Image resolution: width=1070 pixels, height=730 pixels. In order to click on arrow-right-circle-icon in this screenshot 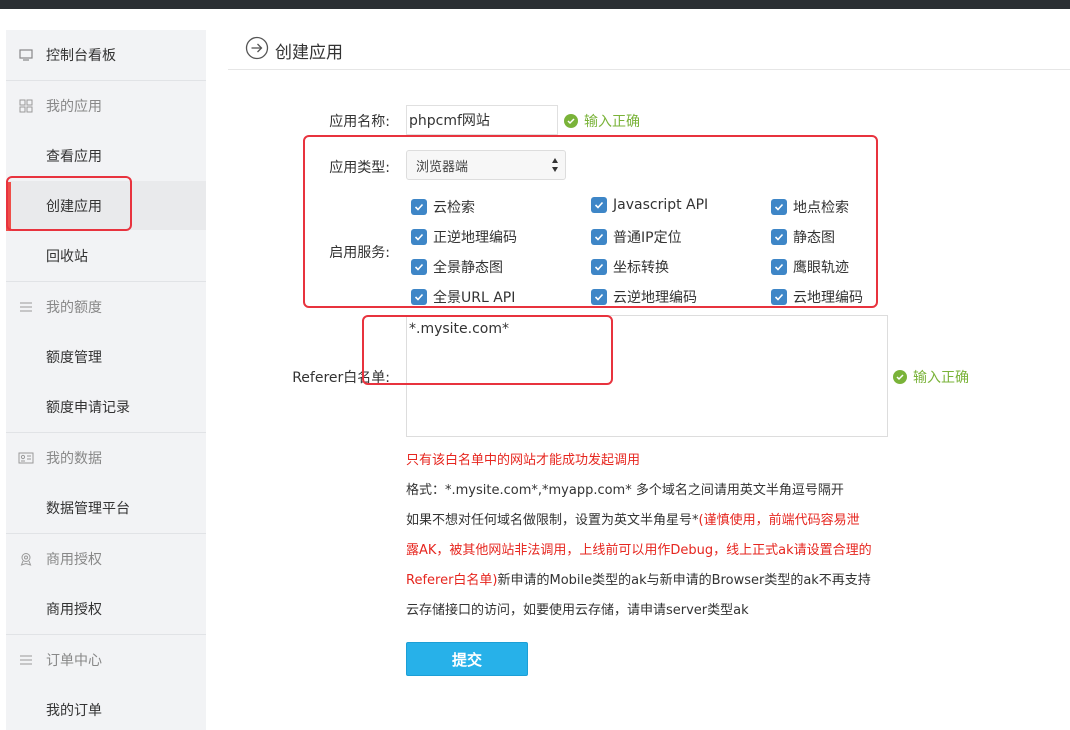, I will do `click(257, 50)`.